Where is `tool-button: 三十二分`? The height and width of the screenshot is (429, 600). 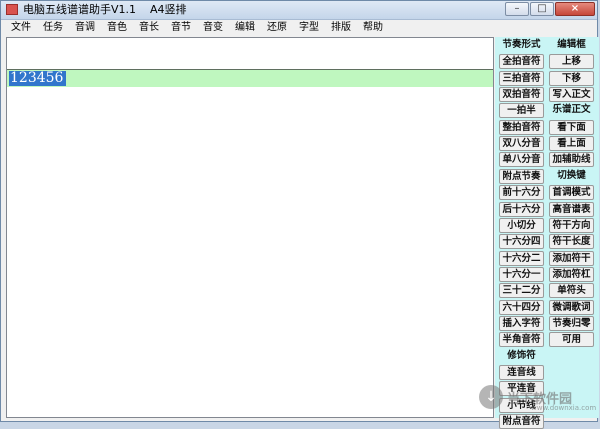
tool-button: 三十二分 is located at coordinates (521, 291).